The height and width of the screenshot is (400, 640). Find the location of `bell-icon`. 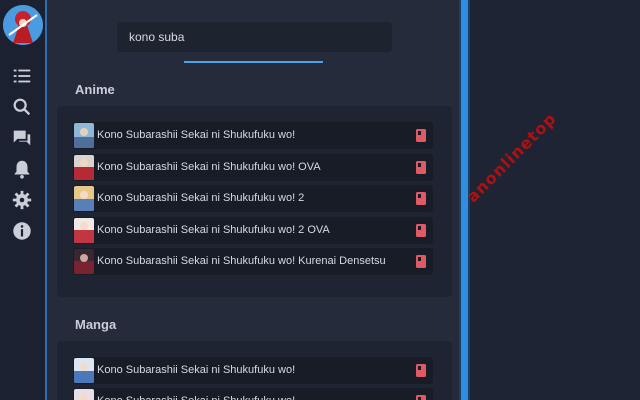

bell-icon is located at coordinates (22, 169).